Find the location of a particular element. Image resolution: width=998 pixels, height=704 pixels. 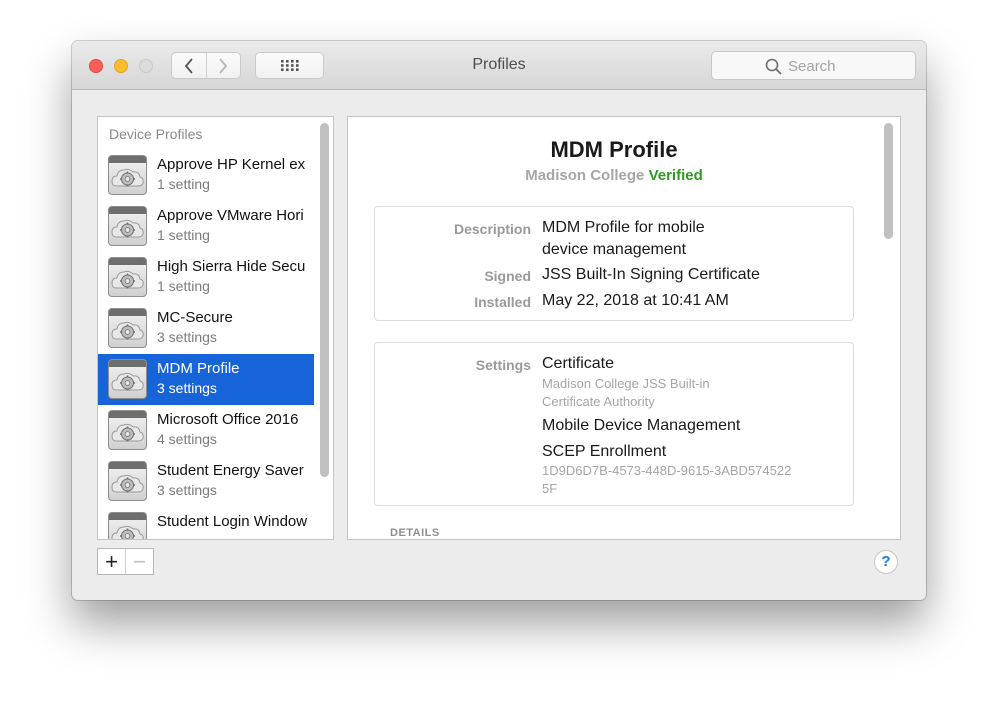

help-icon: ? is located at coordinates (886, 561).